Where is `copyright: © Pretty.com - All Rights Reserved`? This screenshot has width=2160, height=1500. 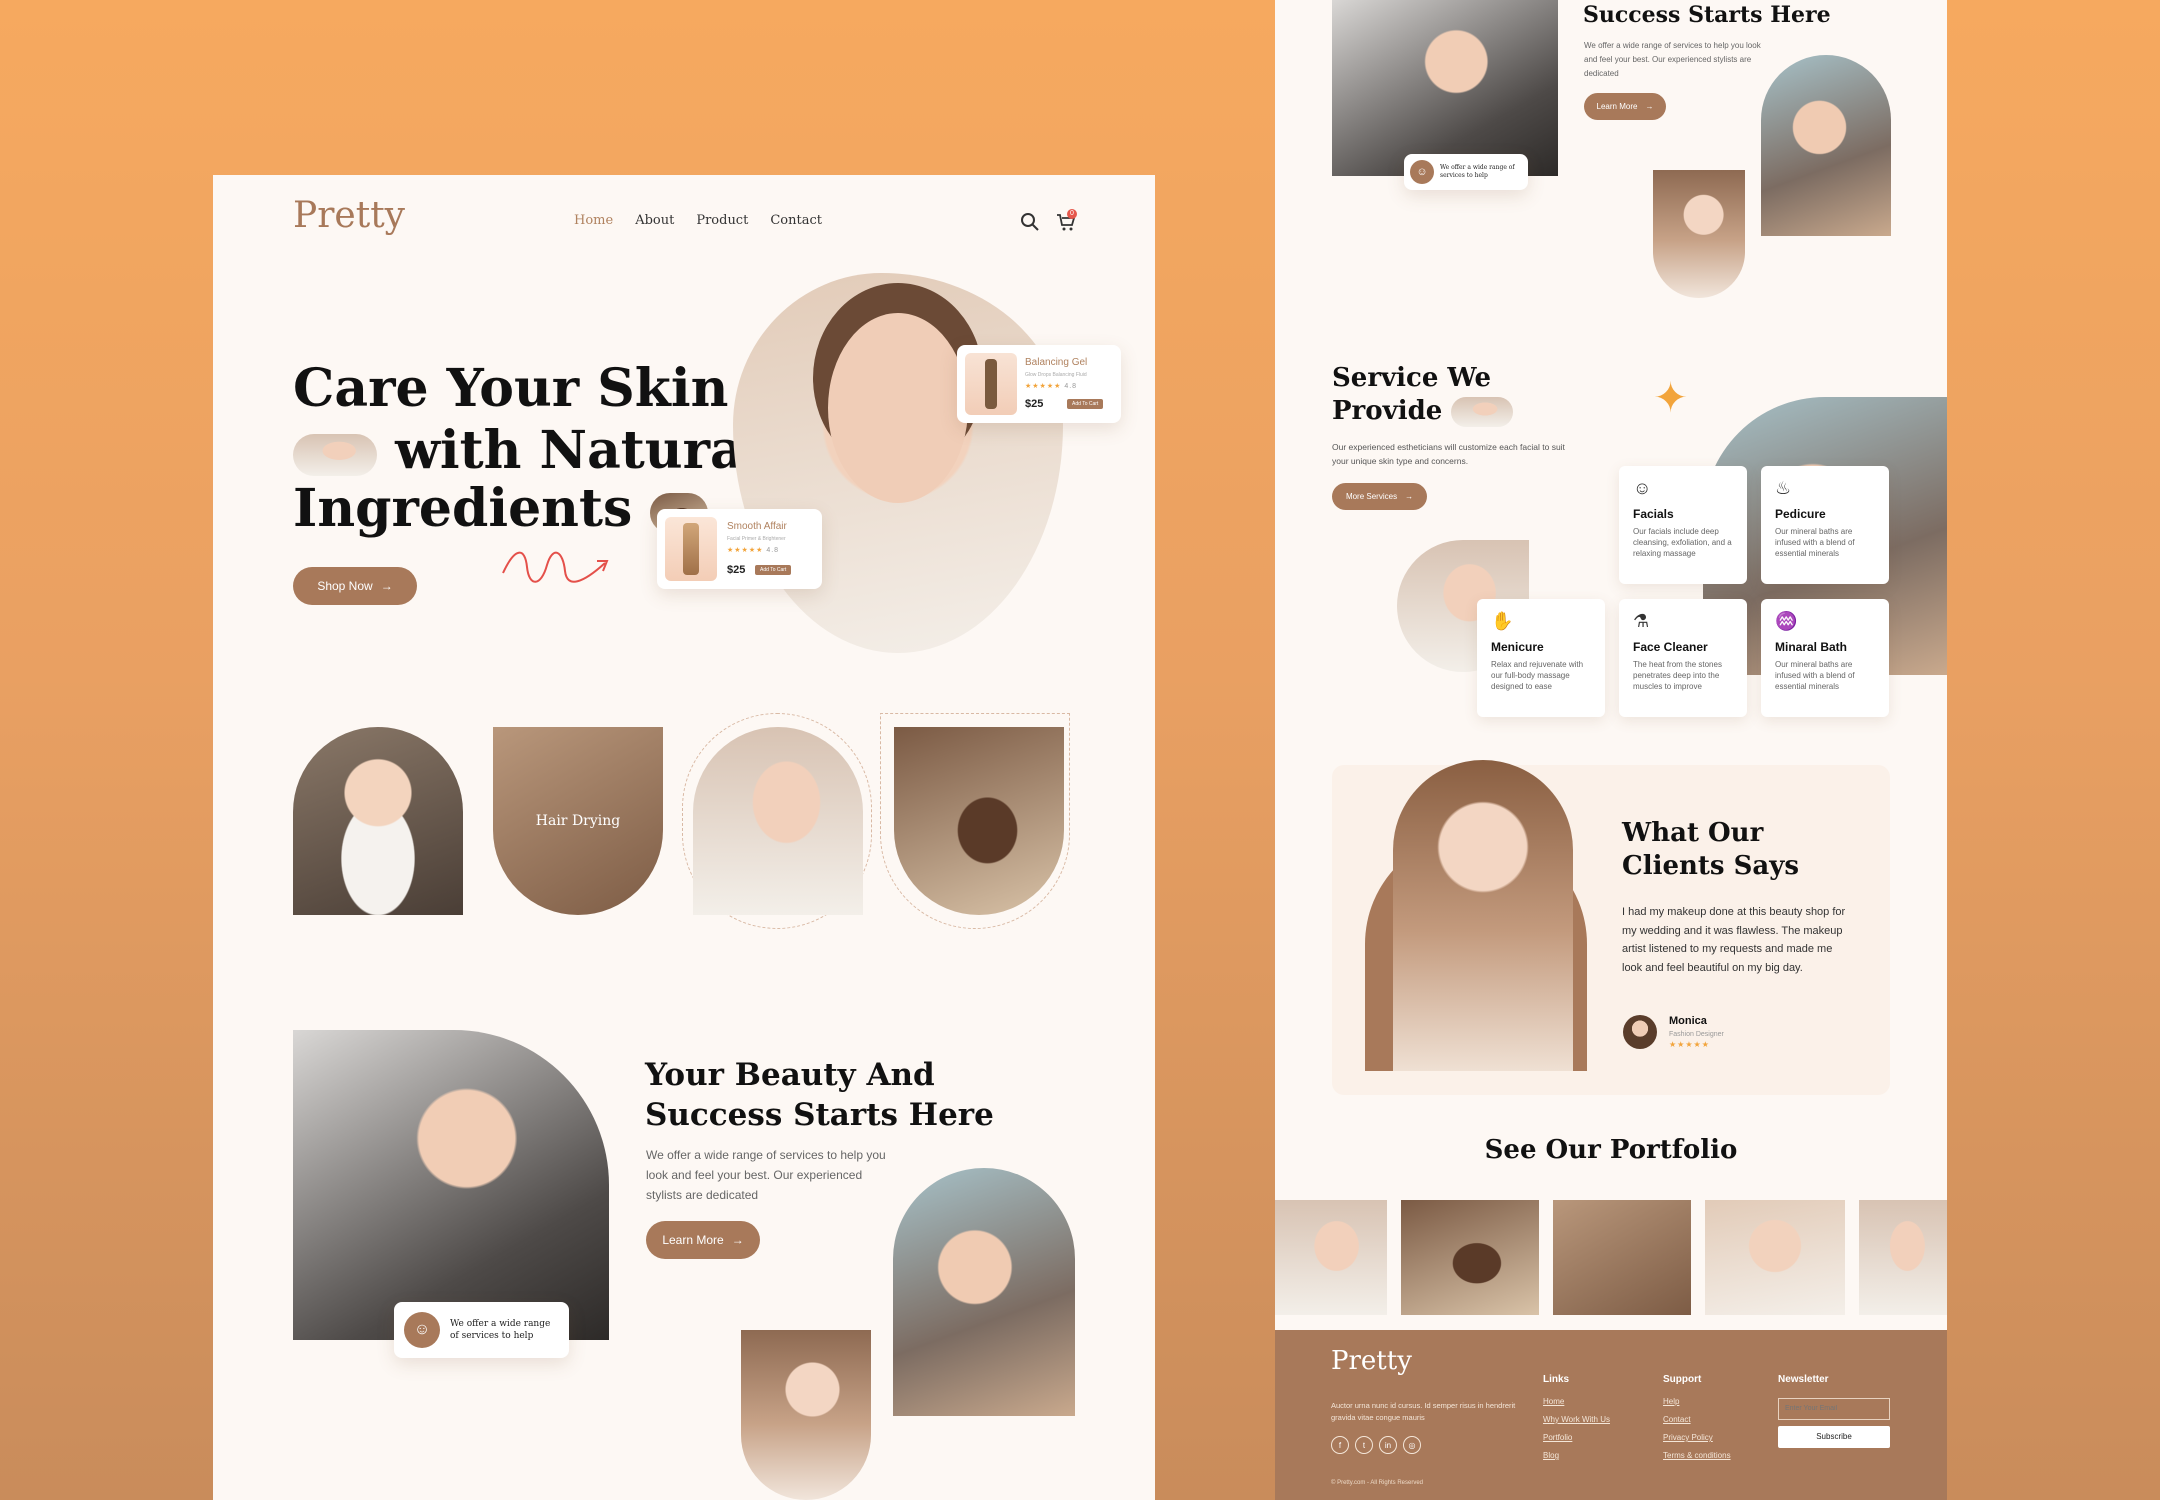 copyright: © Pretty.com - All Rights Reserved is located at coordinates (1377, 1483).